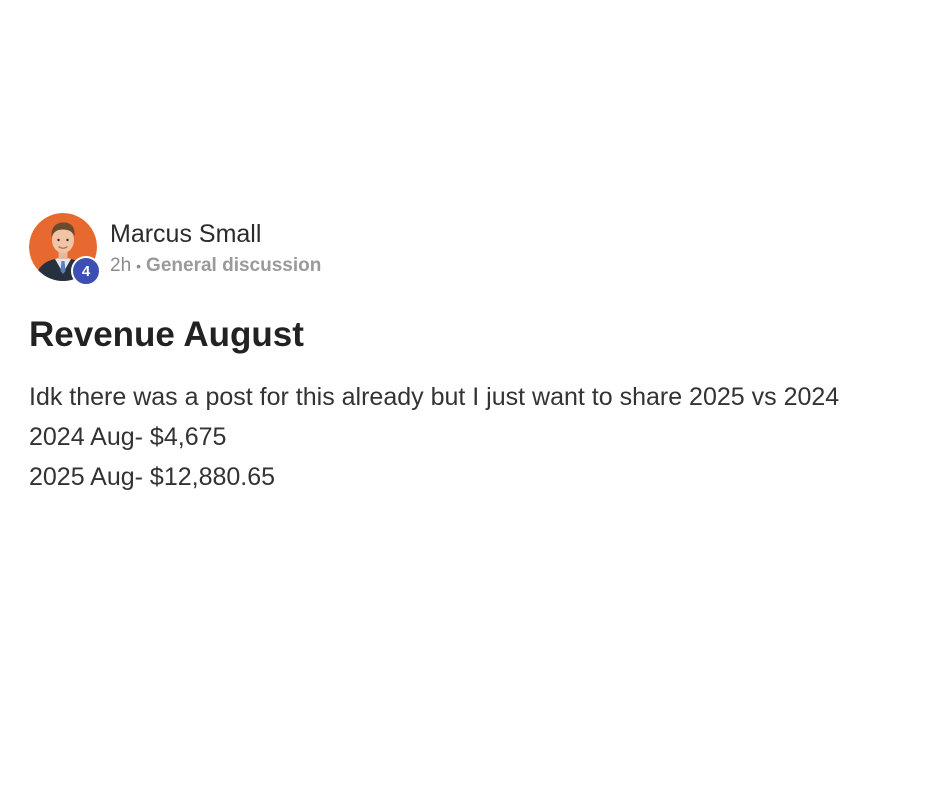 The image size is (940, 788). I want to click on post-category: General discussion, so click(233, 266).